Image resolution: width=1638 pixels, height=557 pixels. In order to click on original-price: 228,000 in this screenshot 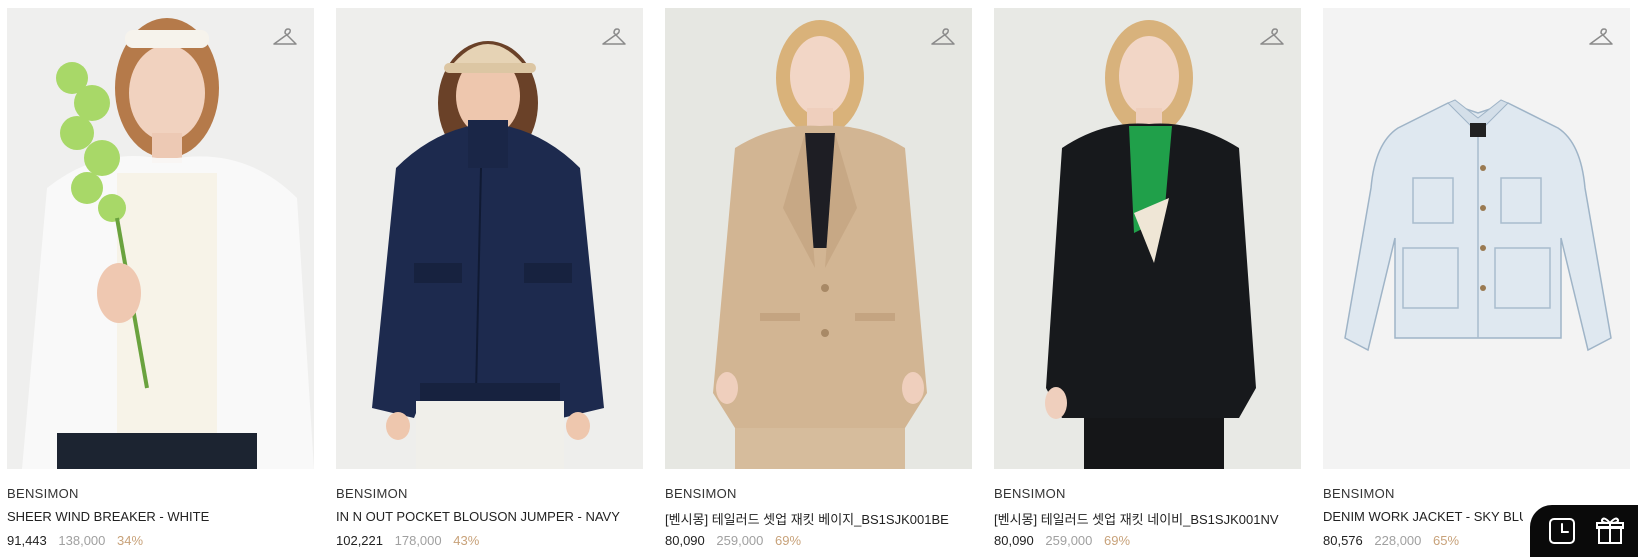, I will do `click(1398, 540)`.